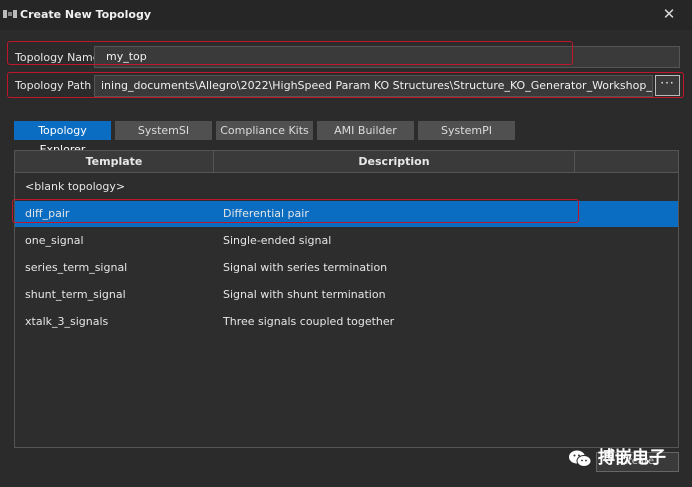  Describe the element at coordinates (163, 130) in the screenshot. I see `tab-systemsi: SystemSI` at that location.